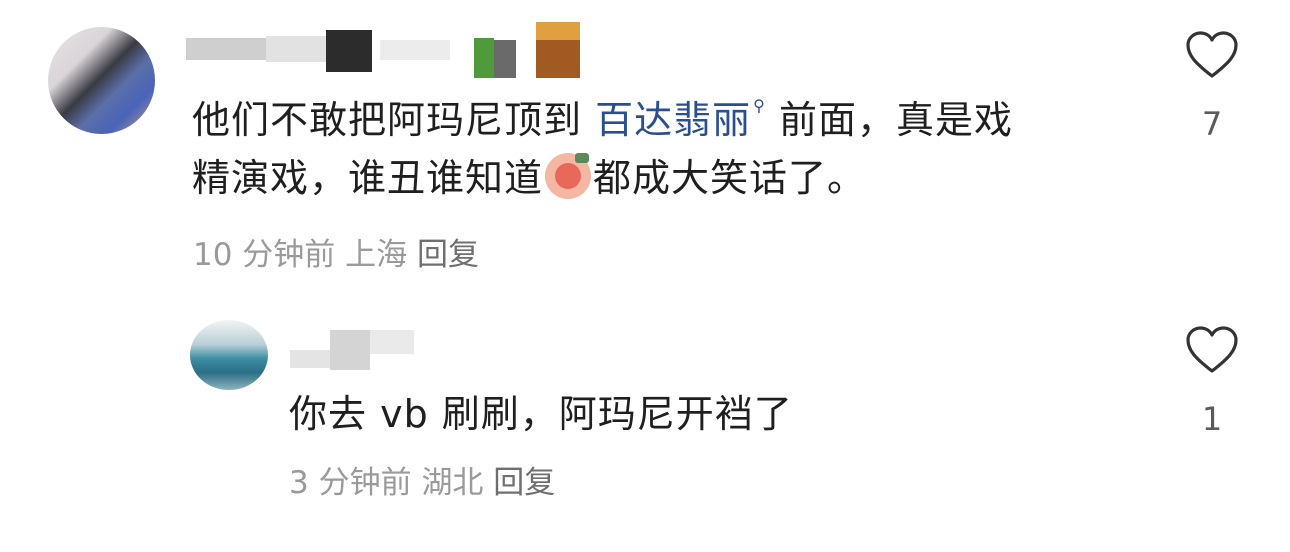 The image size is (1290, 552). I want to click on comment-location: 上海, so click(376, 255).